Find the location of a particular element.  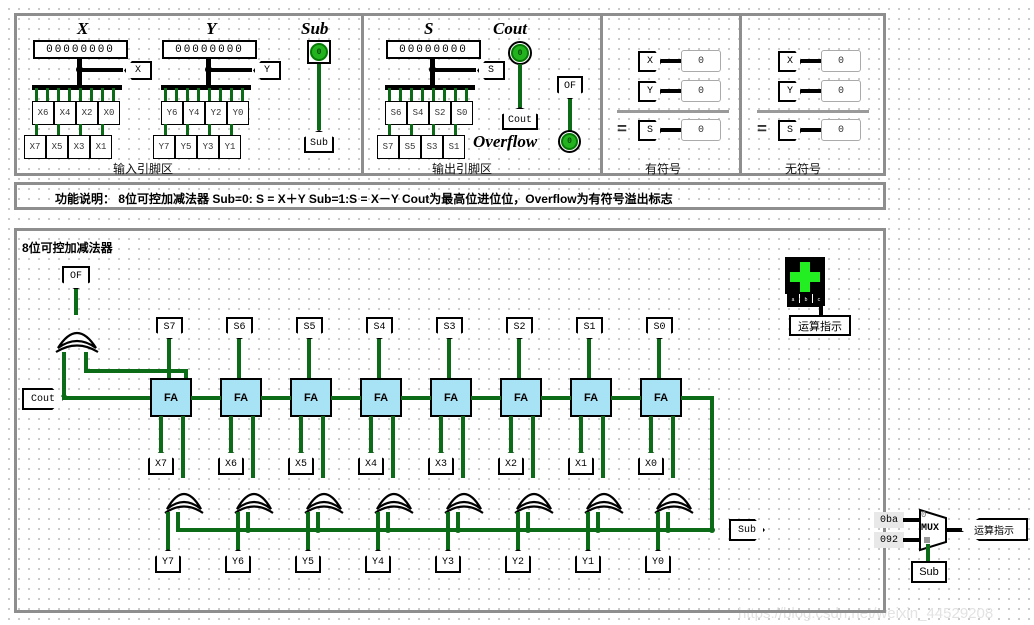

group-title-overflow: Overflow is located at coordinates (505, 141).